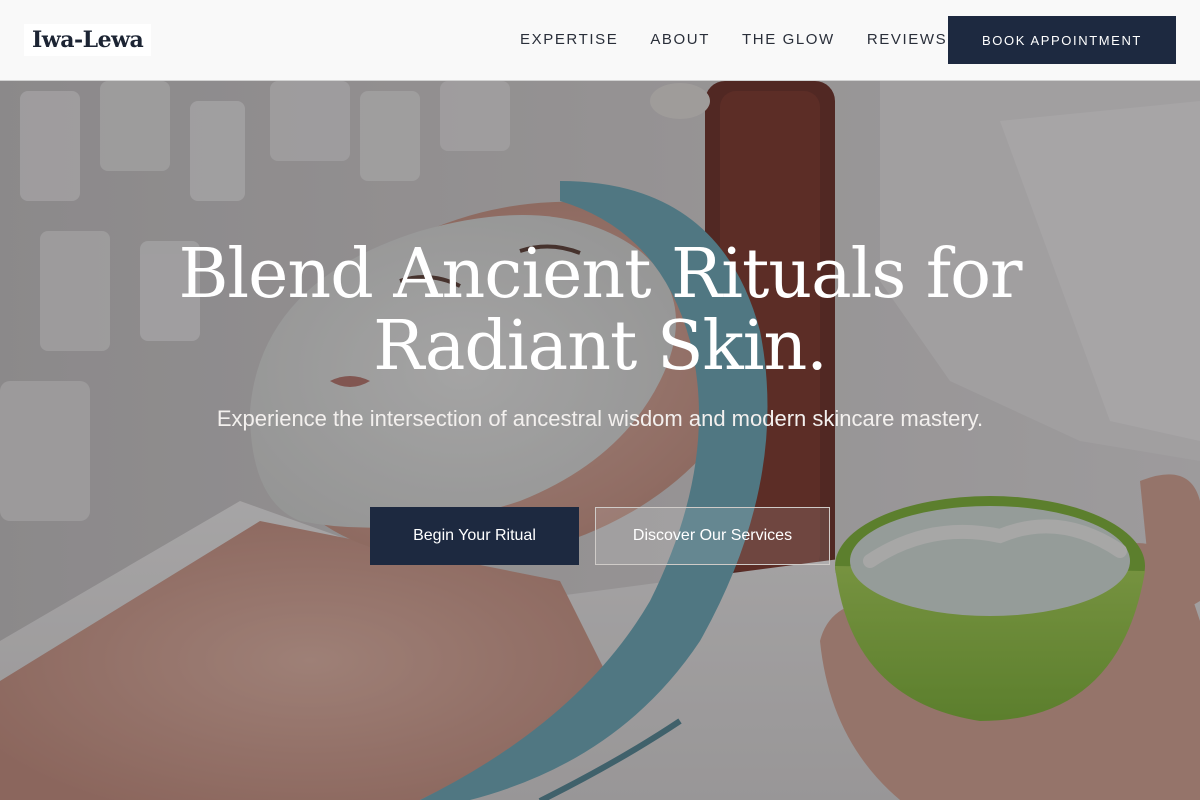 The height and width of the screenshot is (800, 1200). Describe the element at coordinates (600, 346) in the screenshot. I see `hero-title-line-2: Radiant Skin.` at that location.